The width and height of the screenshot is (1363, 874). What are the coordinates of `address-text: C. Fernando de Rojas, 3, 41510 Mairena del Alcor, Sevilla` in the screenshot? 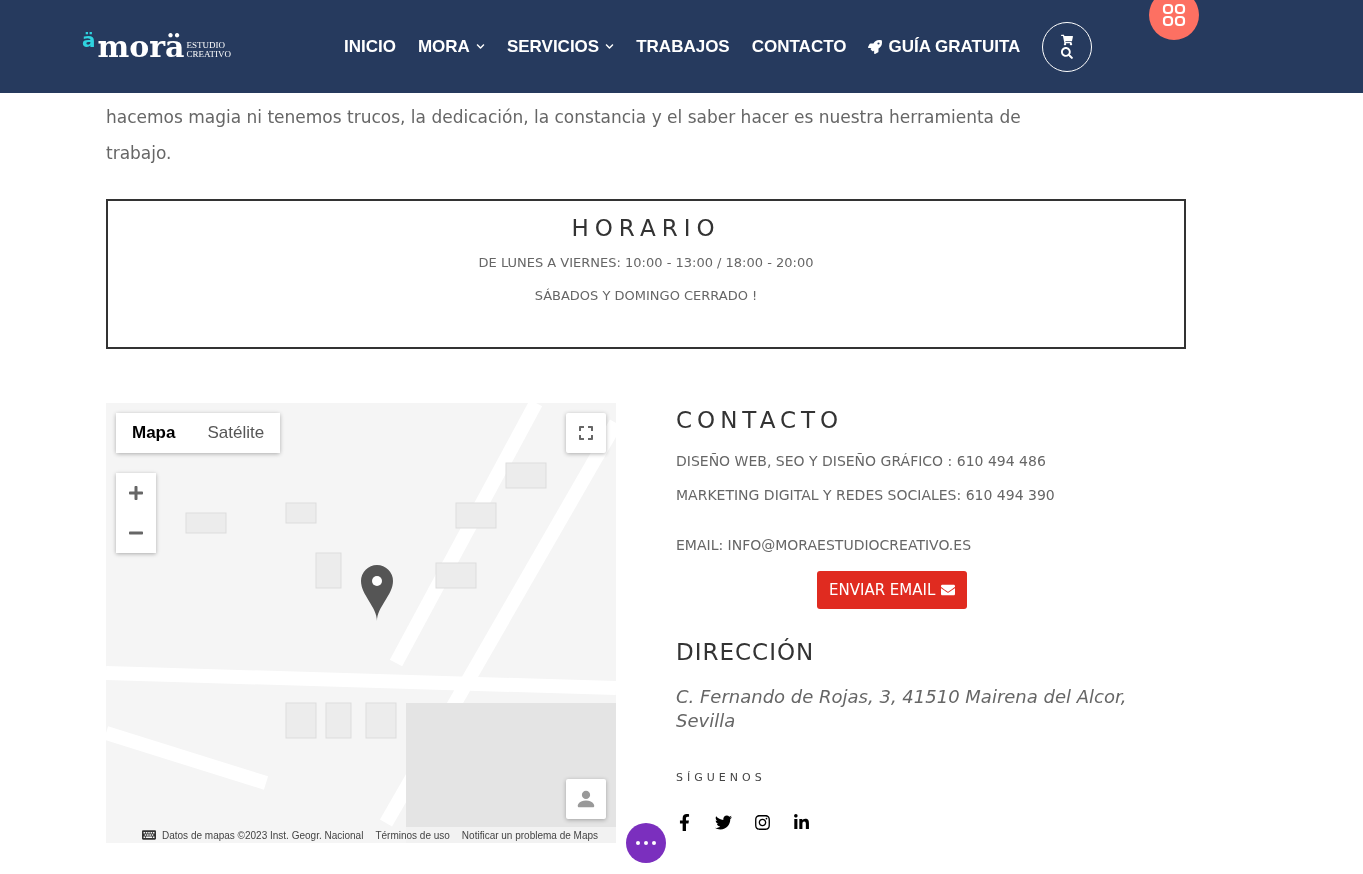 It's located at (902, 709).